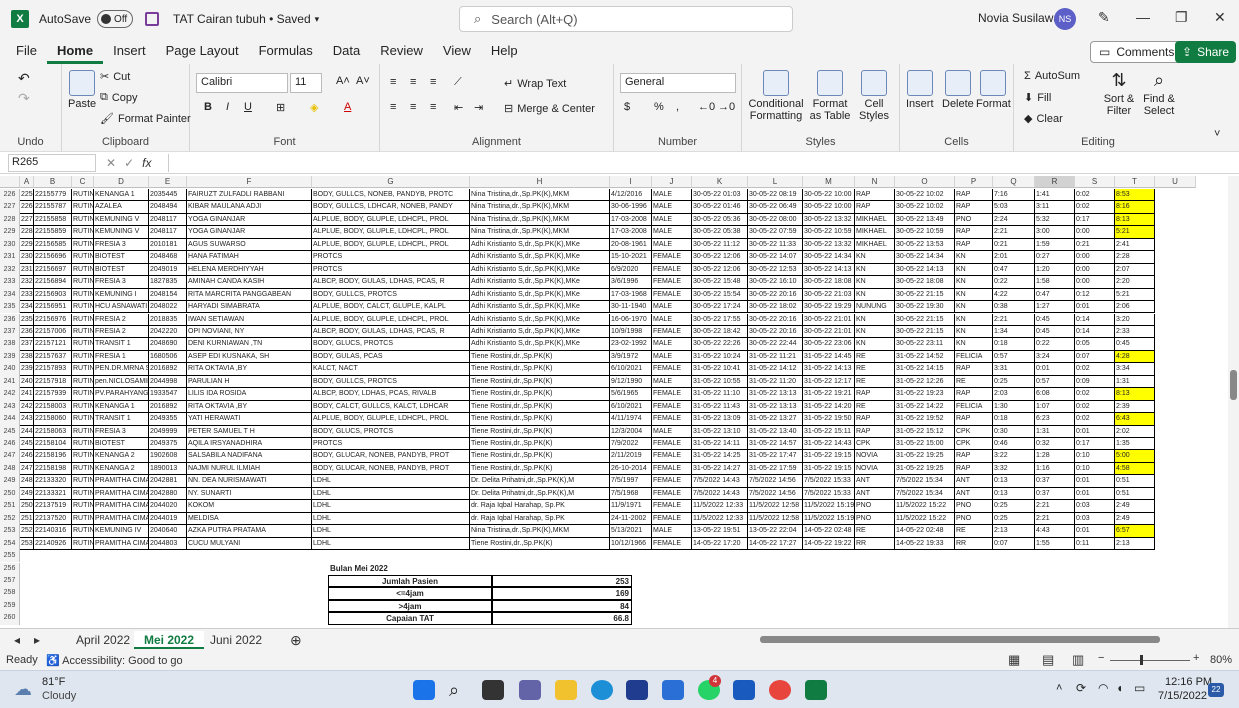  What do you see at coordinates (168, 444) in the screenshot?
I see `table-cell: 2049375` at bounding box center [168, 444].